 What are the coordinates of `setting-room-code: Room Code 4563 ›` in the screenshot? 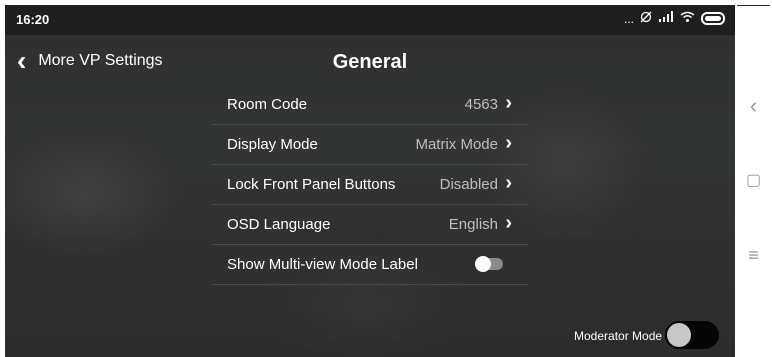 It's located at (370, 105).